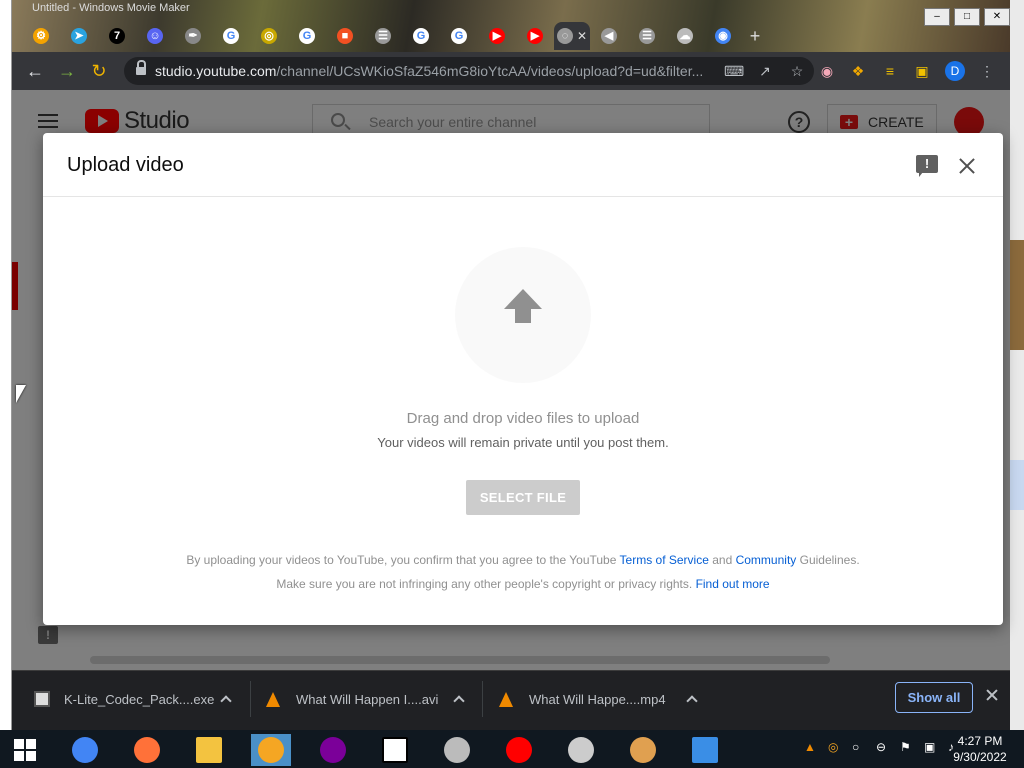  Describe the element at coordinates (523, 165) in the screenshot. I see `dialog-header: Upload video` at that location.